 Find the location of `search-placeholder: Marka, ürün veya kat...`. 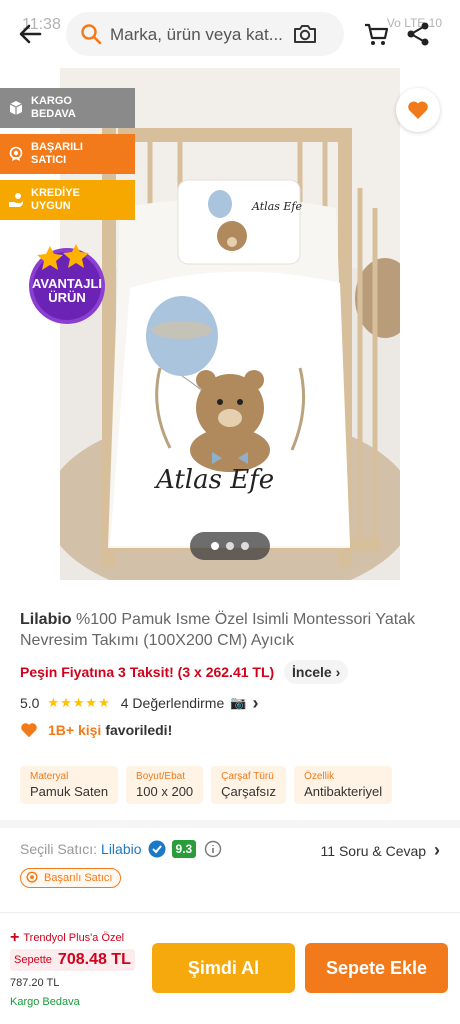

search-placeholder: Marka, ürün veya kat... is located at coordinates (196, 34).